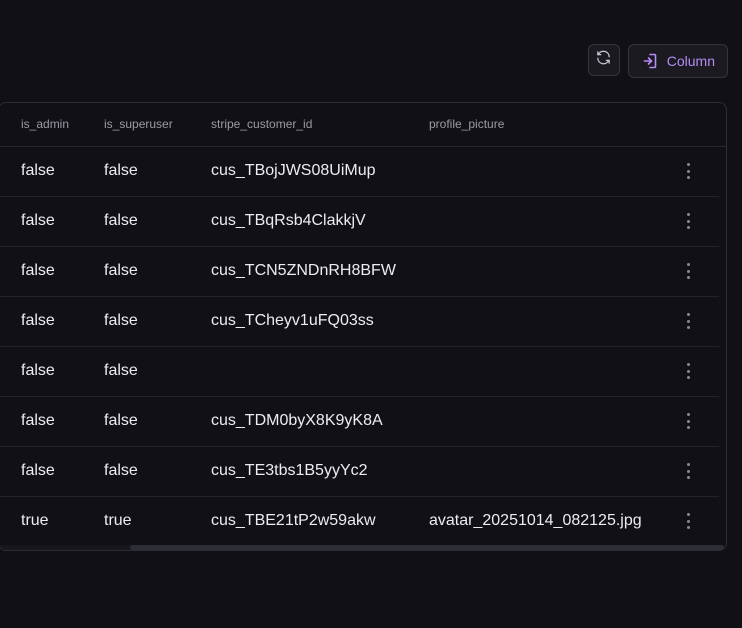 The height and width of the screenshot is (628, 742). I want to click on refresh-button, so click(603, 60).